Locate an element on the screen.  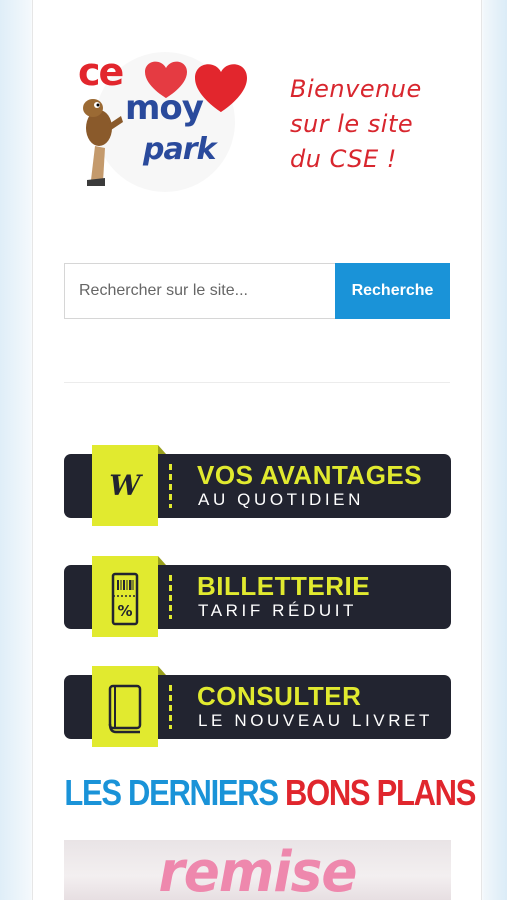
promo-text: remise is located at coordinates (257, 870).